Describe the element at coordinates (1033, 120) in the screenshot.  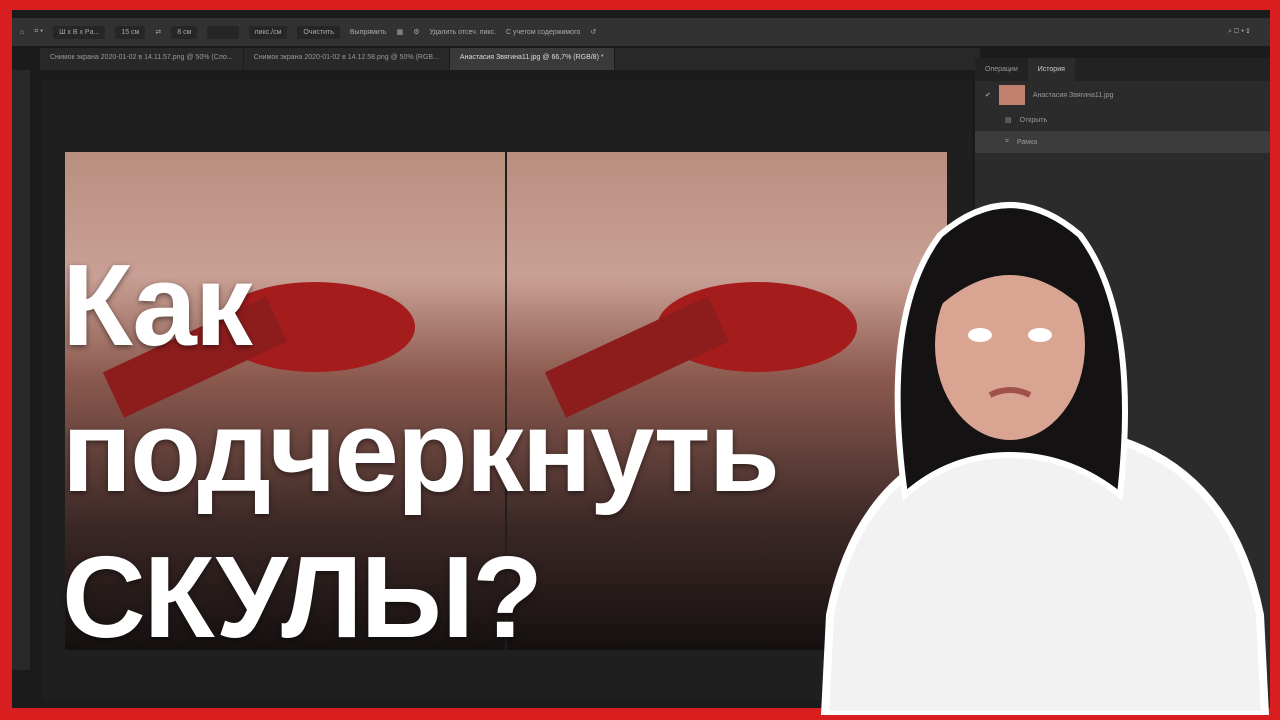
I see `history-item-label: Открыть` at that location.